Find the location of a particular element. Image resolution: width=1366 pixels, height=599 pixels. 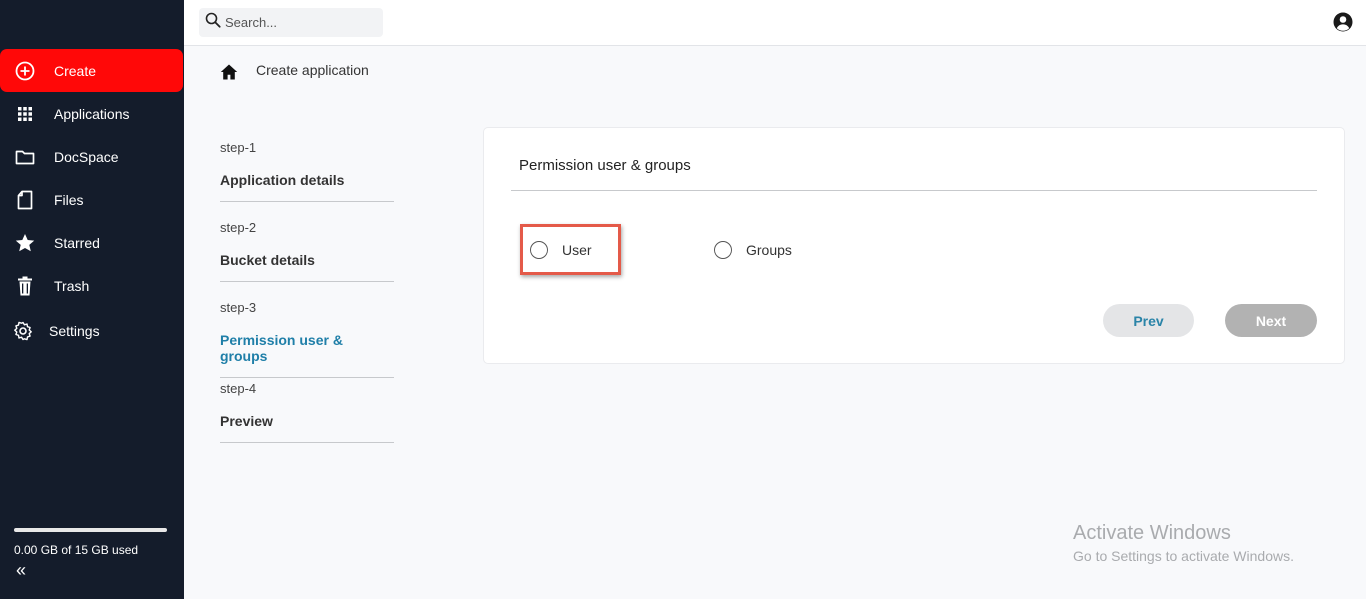

user-radio-option: User is located at coordinates (561, 250).